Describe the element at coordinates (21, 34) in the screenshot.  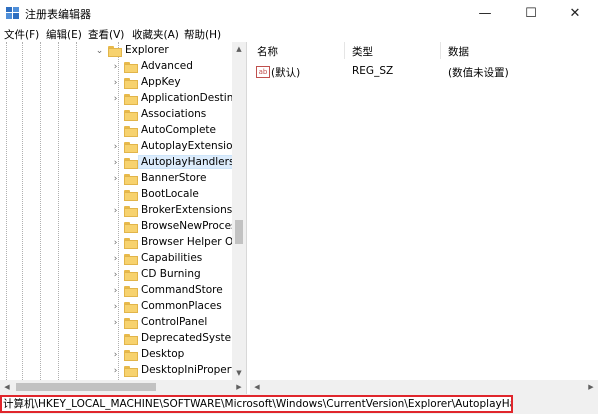
I see `menu-file: 文件(F)` at that location.